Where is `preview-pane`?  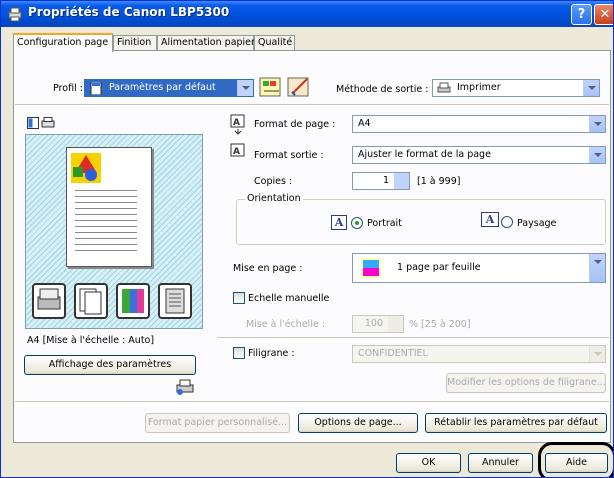 preview-pane is located at coordinates (114, 231).